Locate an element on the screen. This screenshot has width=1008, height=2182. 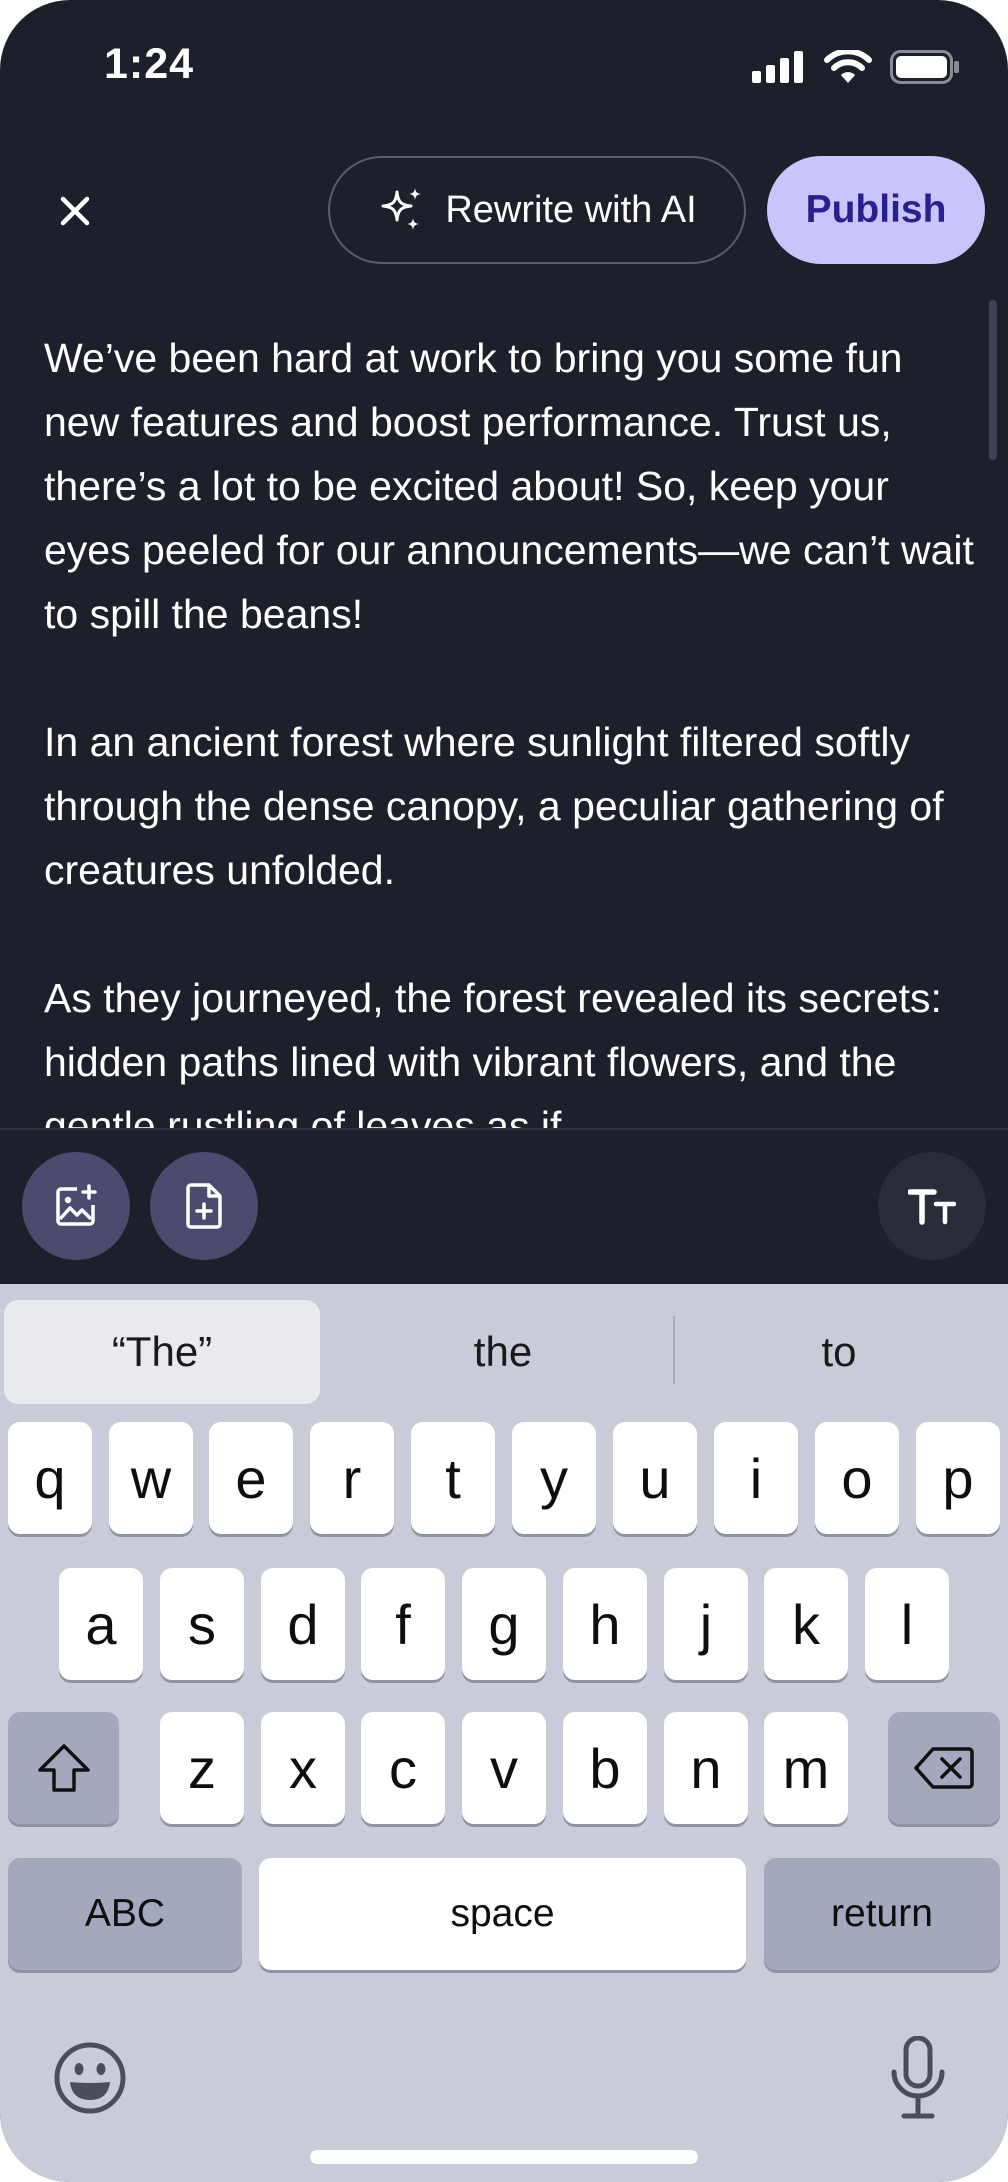
key-v: v is located at coordinates (504, 1768).